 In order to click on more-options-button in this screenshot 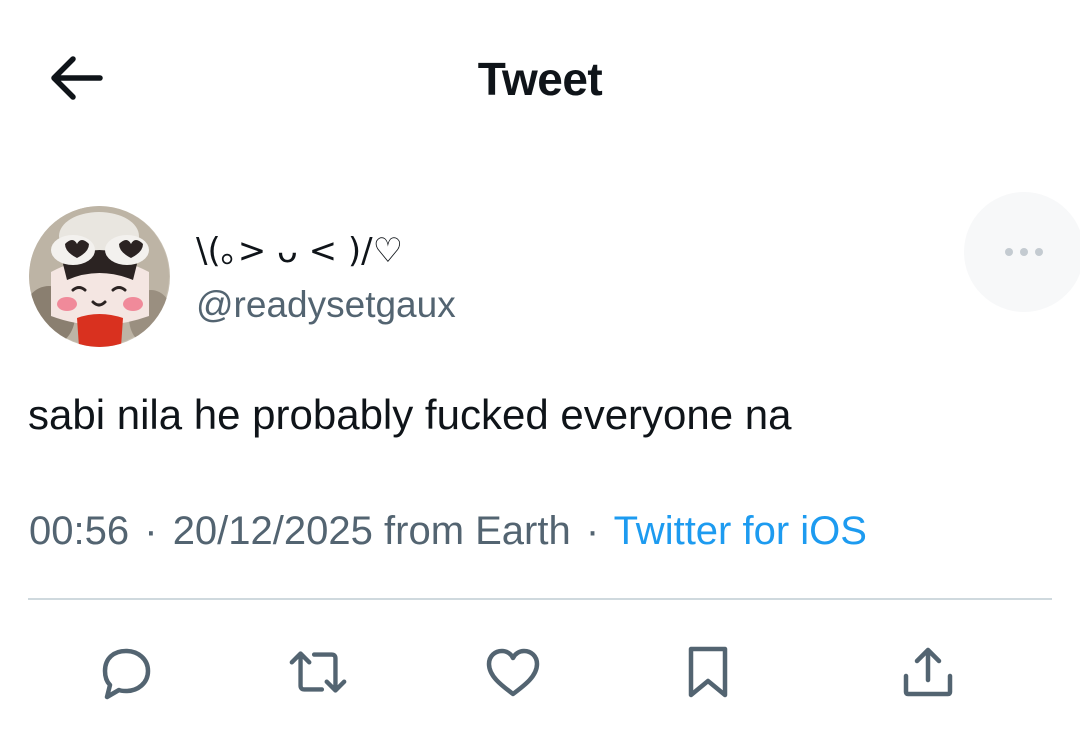, I will do `click(1022, 252)`.